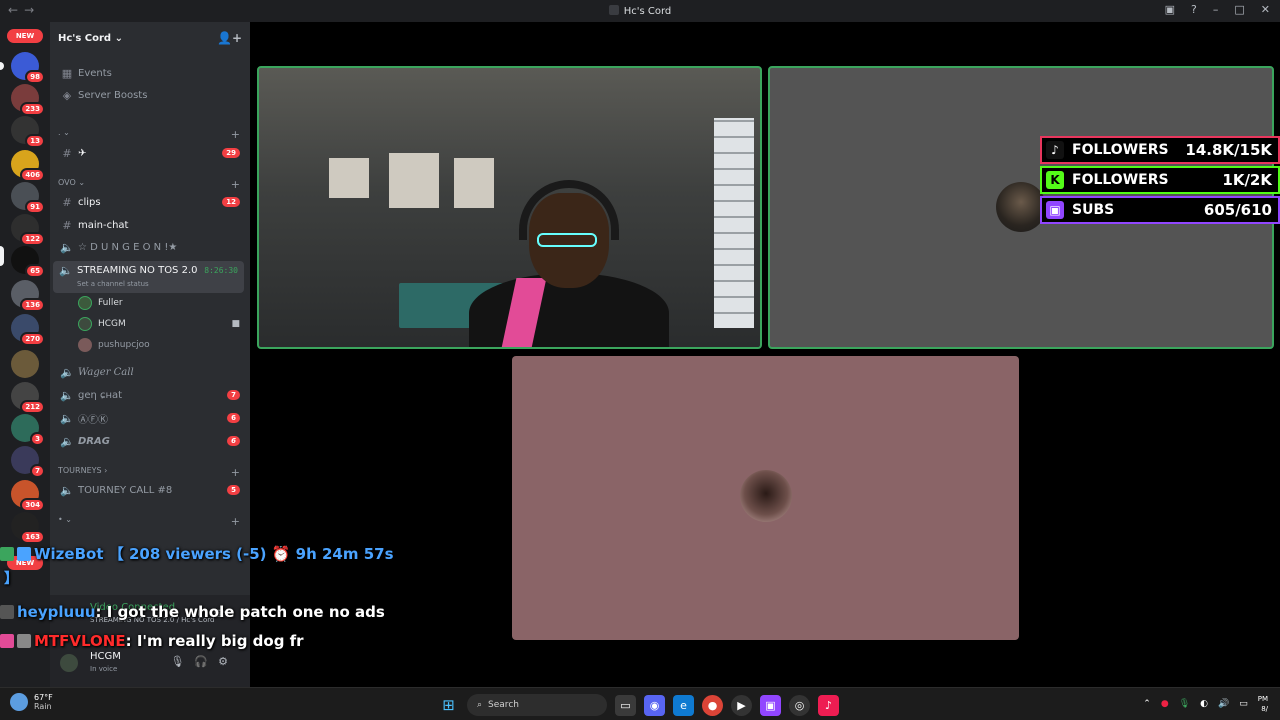 The width and height of the screenshot is (1280, 720). What do you see at coordinates (28, 230) in the screenshot?
I see `server-icon: 122` at bounding box center [28, 230].